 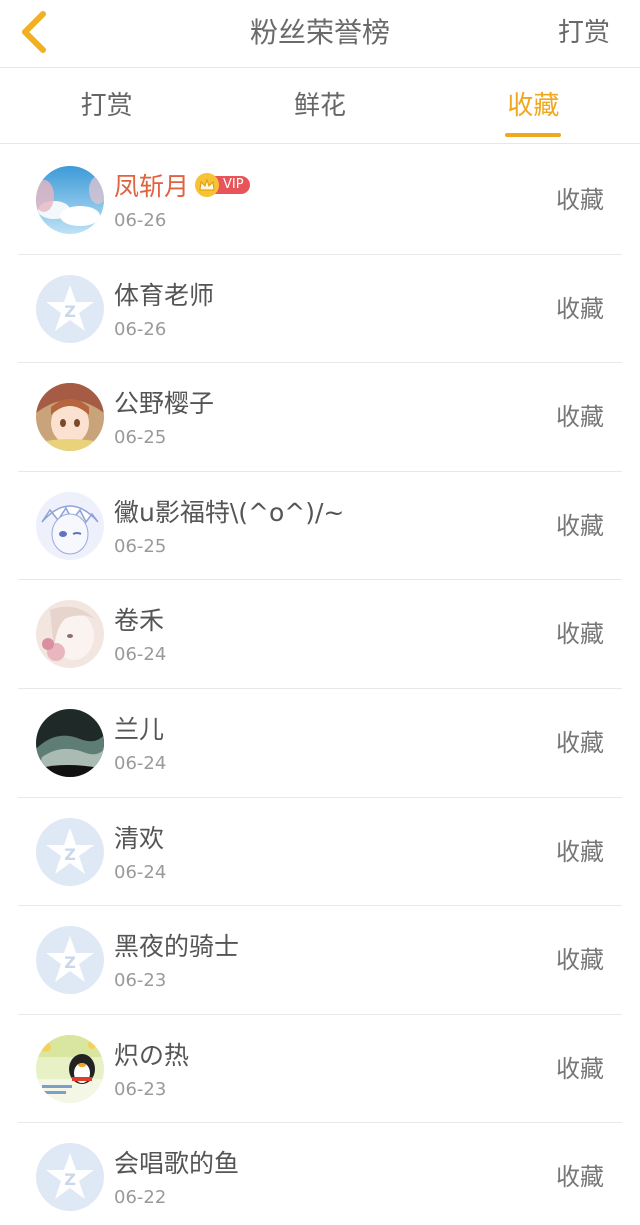 What do you see at coordinates (70, 525) in the screenshot?
I see `anime-boy-avatar` at bounding box center [70, 525].